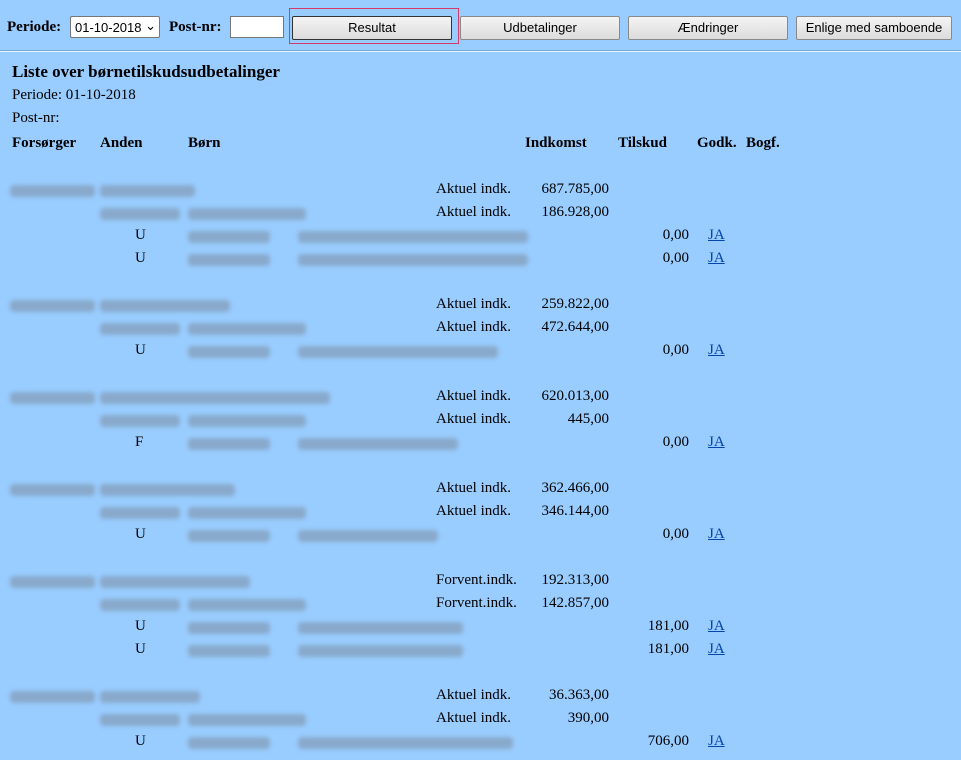 The height and width of the screenshot is (760, 961). What do you see at coordinates (150, 25) in the screenshot?
I see `chevron-down-icon: ⌄` at bounding box center [150, 25].